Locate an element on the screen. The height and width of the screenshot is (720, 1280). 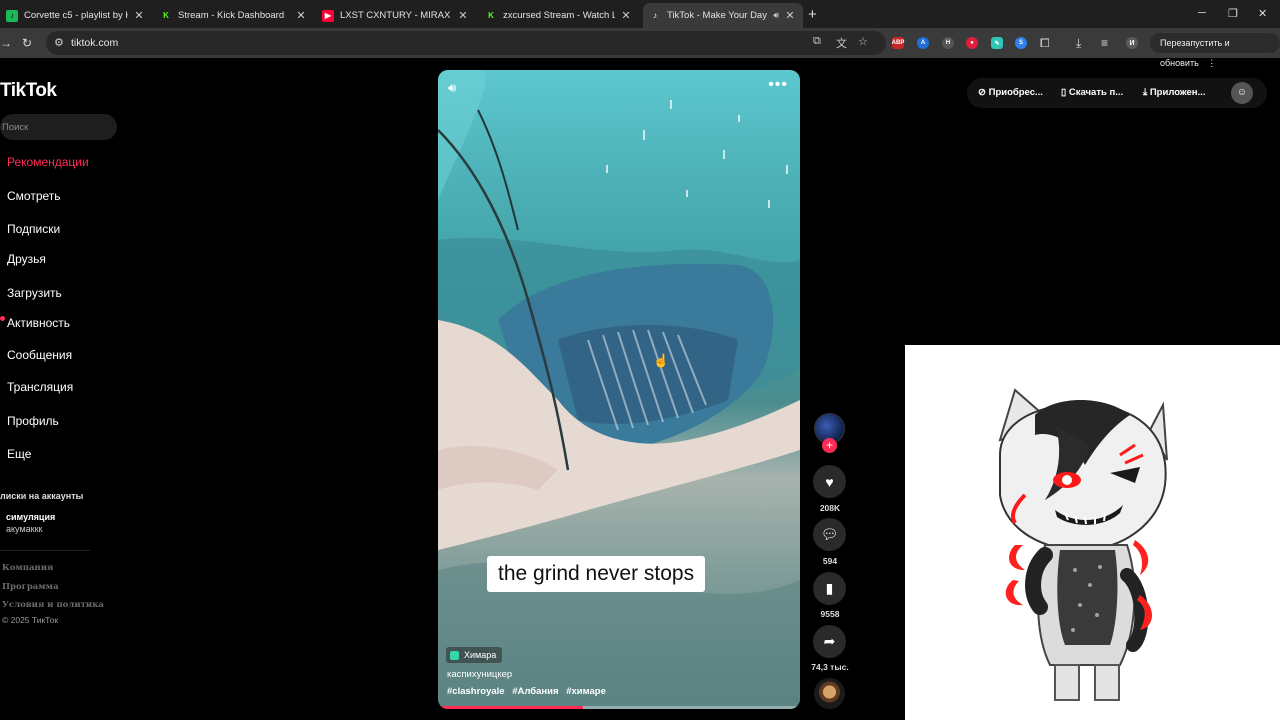
tab-kick-dashboard: K Stream - Kick Dashboard ✕ is located at coordinates (234, 15).